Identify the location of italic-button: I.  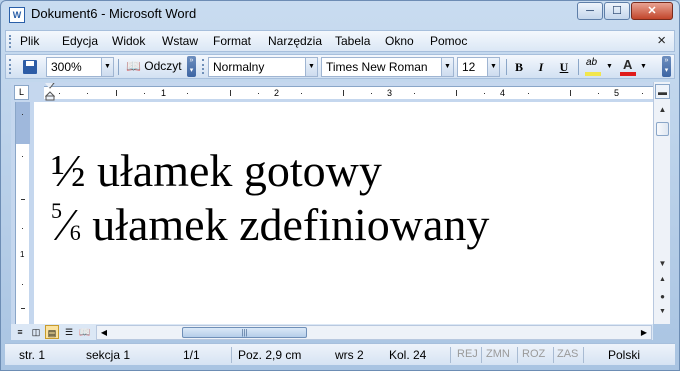
(541, 67).